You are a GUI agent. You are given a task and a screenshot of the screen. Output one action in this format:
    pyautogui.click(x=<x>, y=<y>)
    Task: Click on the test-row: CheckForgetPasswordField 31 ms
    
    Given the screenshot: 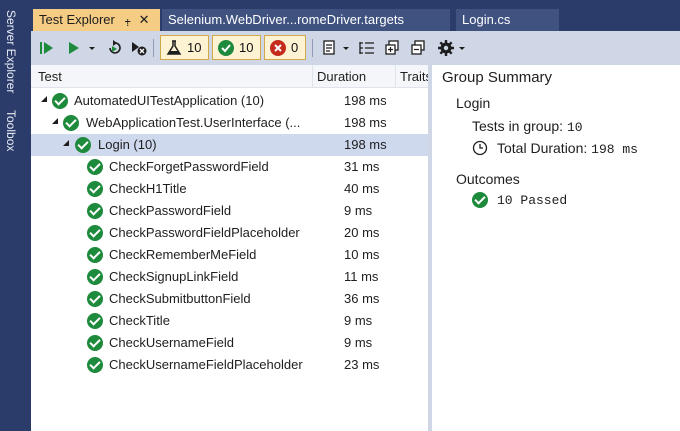 What is the action you would take?
    pyautogui.click(x=229, y=167)
    